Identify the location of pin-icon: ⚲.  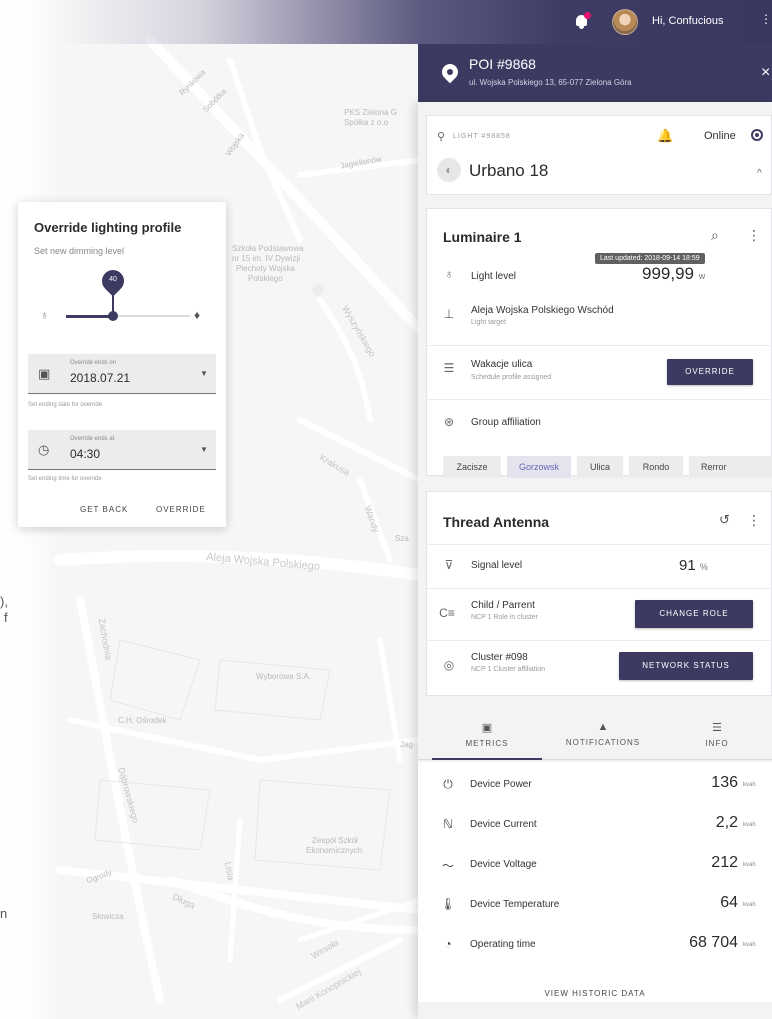
(441, 137).